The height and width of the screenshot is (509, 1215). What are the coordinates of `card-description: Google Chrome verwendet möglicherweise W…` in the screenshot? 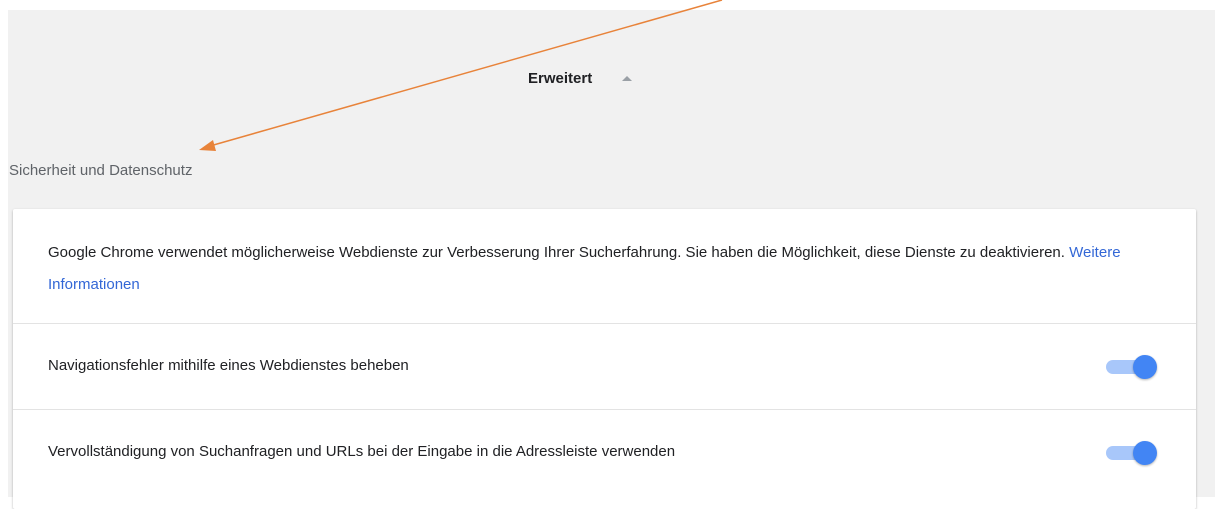 It's located at (598, 269).